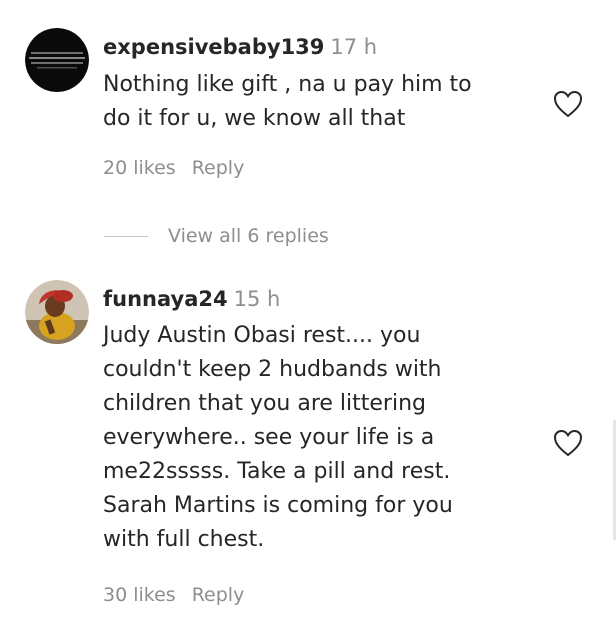  I want to click on view-replies-button: View all 6 replies, so click(216, 236).